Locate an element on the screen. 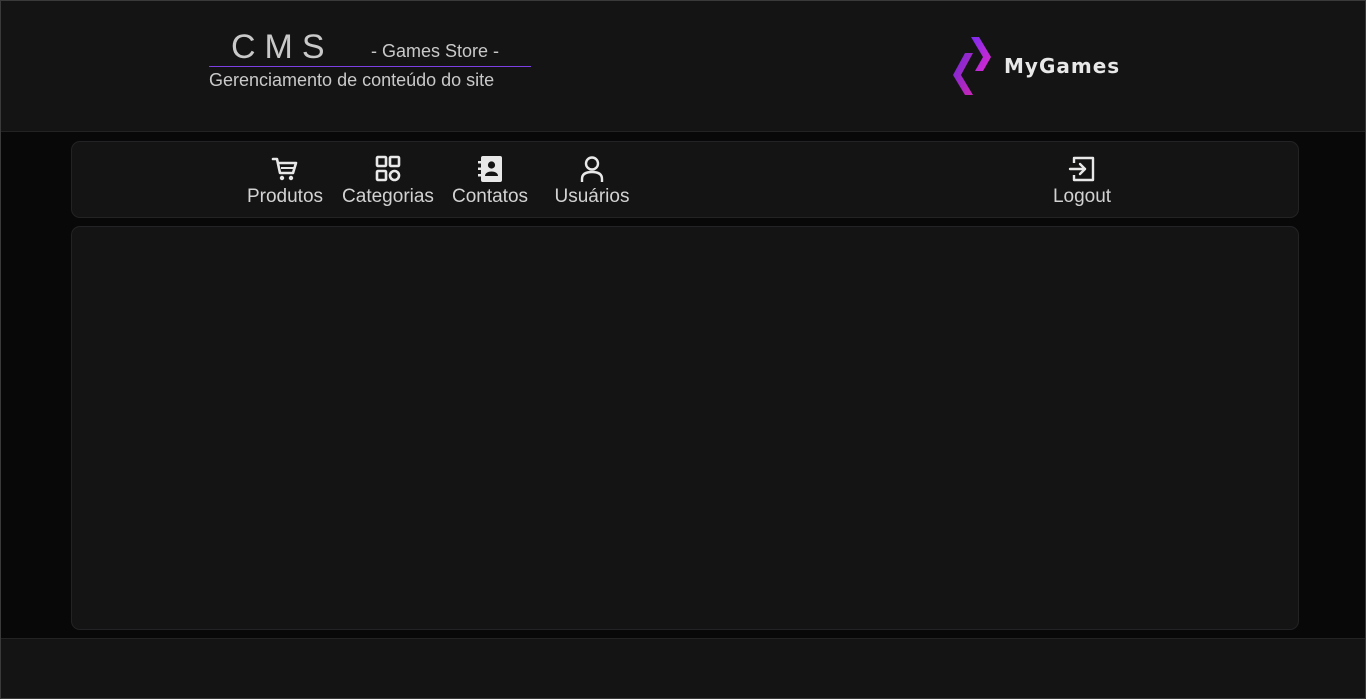 The width and height of the screenshot is (1366, 699). footer is located at coordinates (683, 668).